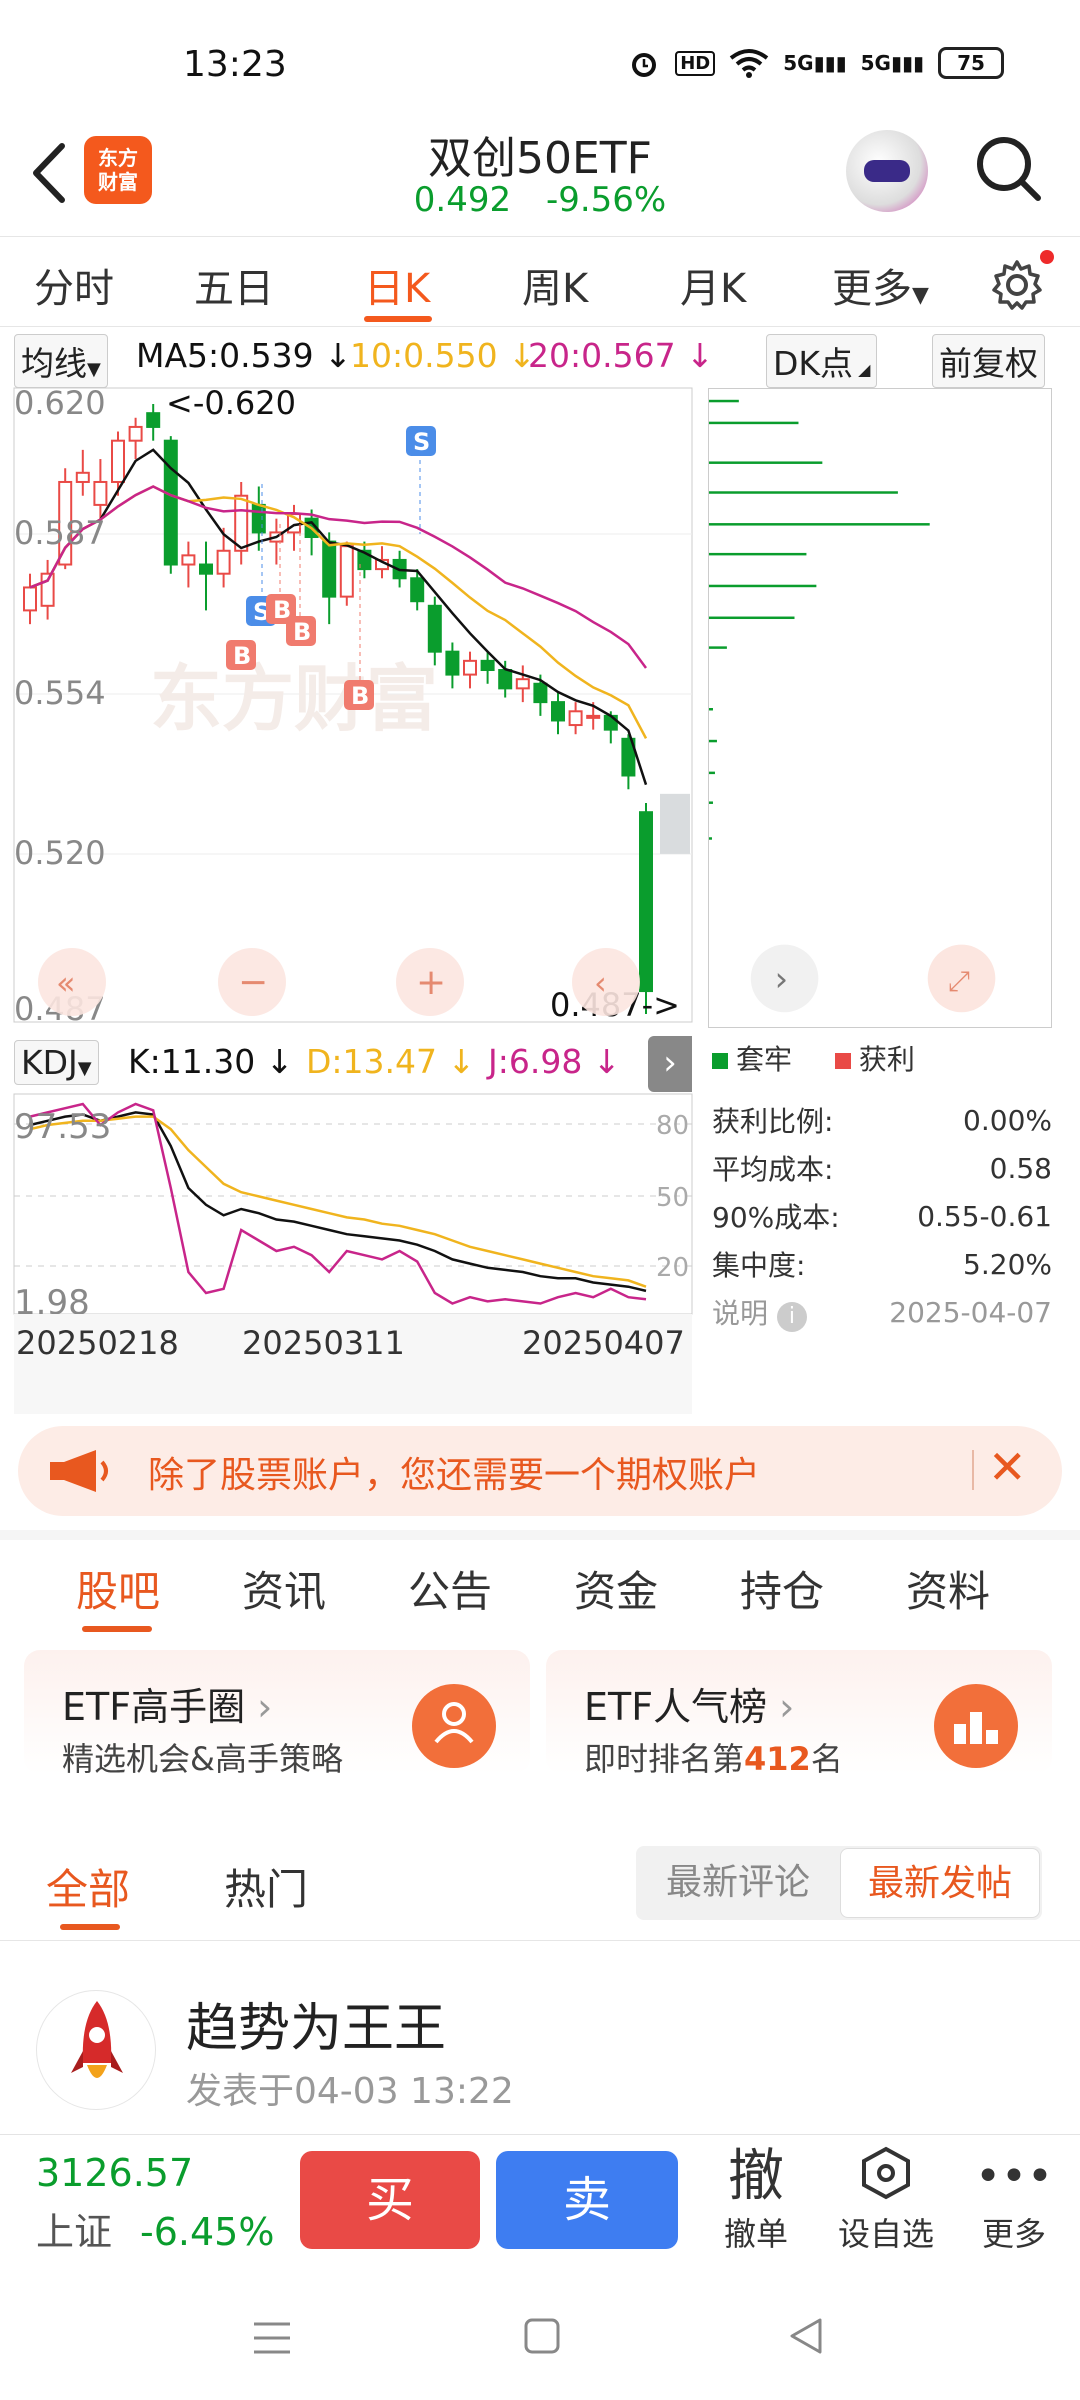  What do you see at coordinates (970, 1312) in the screenshot?
I see `chip-date: 2025-04-07` at bounding box center [970, 1312].